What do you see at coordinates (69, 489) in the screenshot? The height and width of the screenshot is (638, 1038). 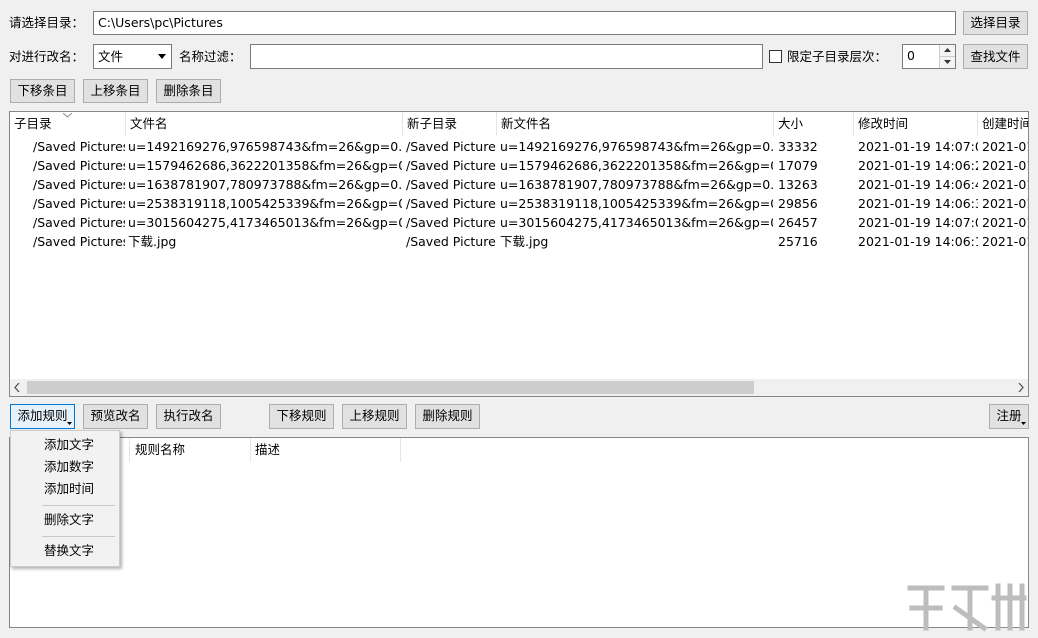 I see `menu-item-add-time: 添加时间` at bounding box center [69, 489].